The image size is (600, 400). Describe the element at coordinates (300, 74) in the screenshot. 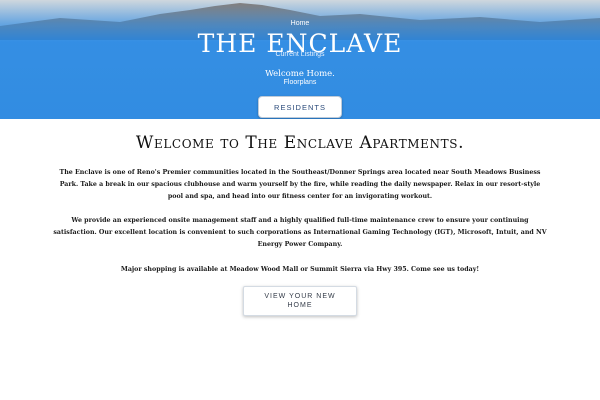

I see `hero-tagline: Welcome Home.` at that location.